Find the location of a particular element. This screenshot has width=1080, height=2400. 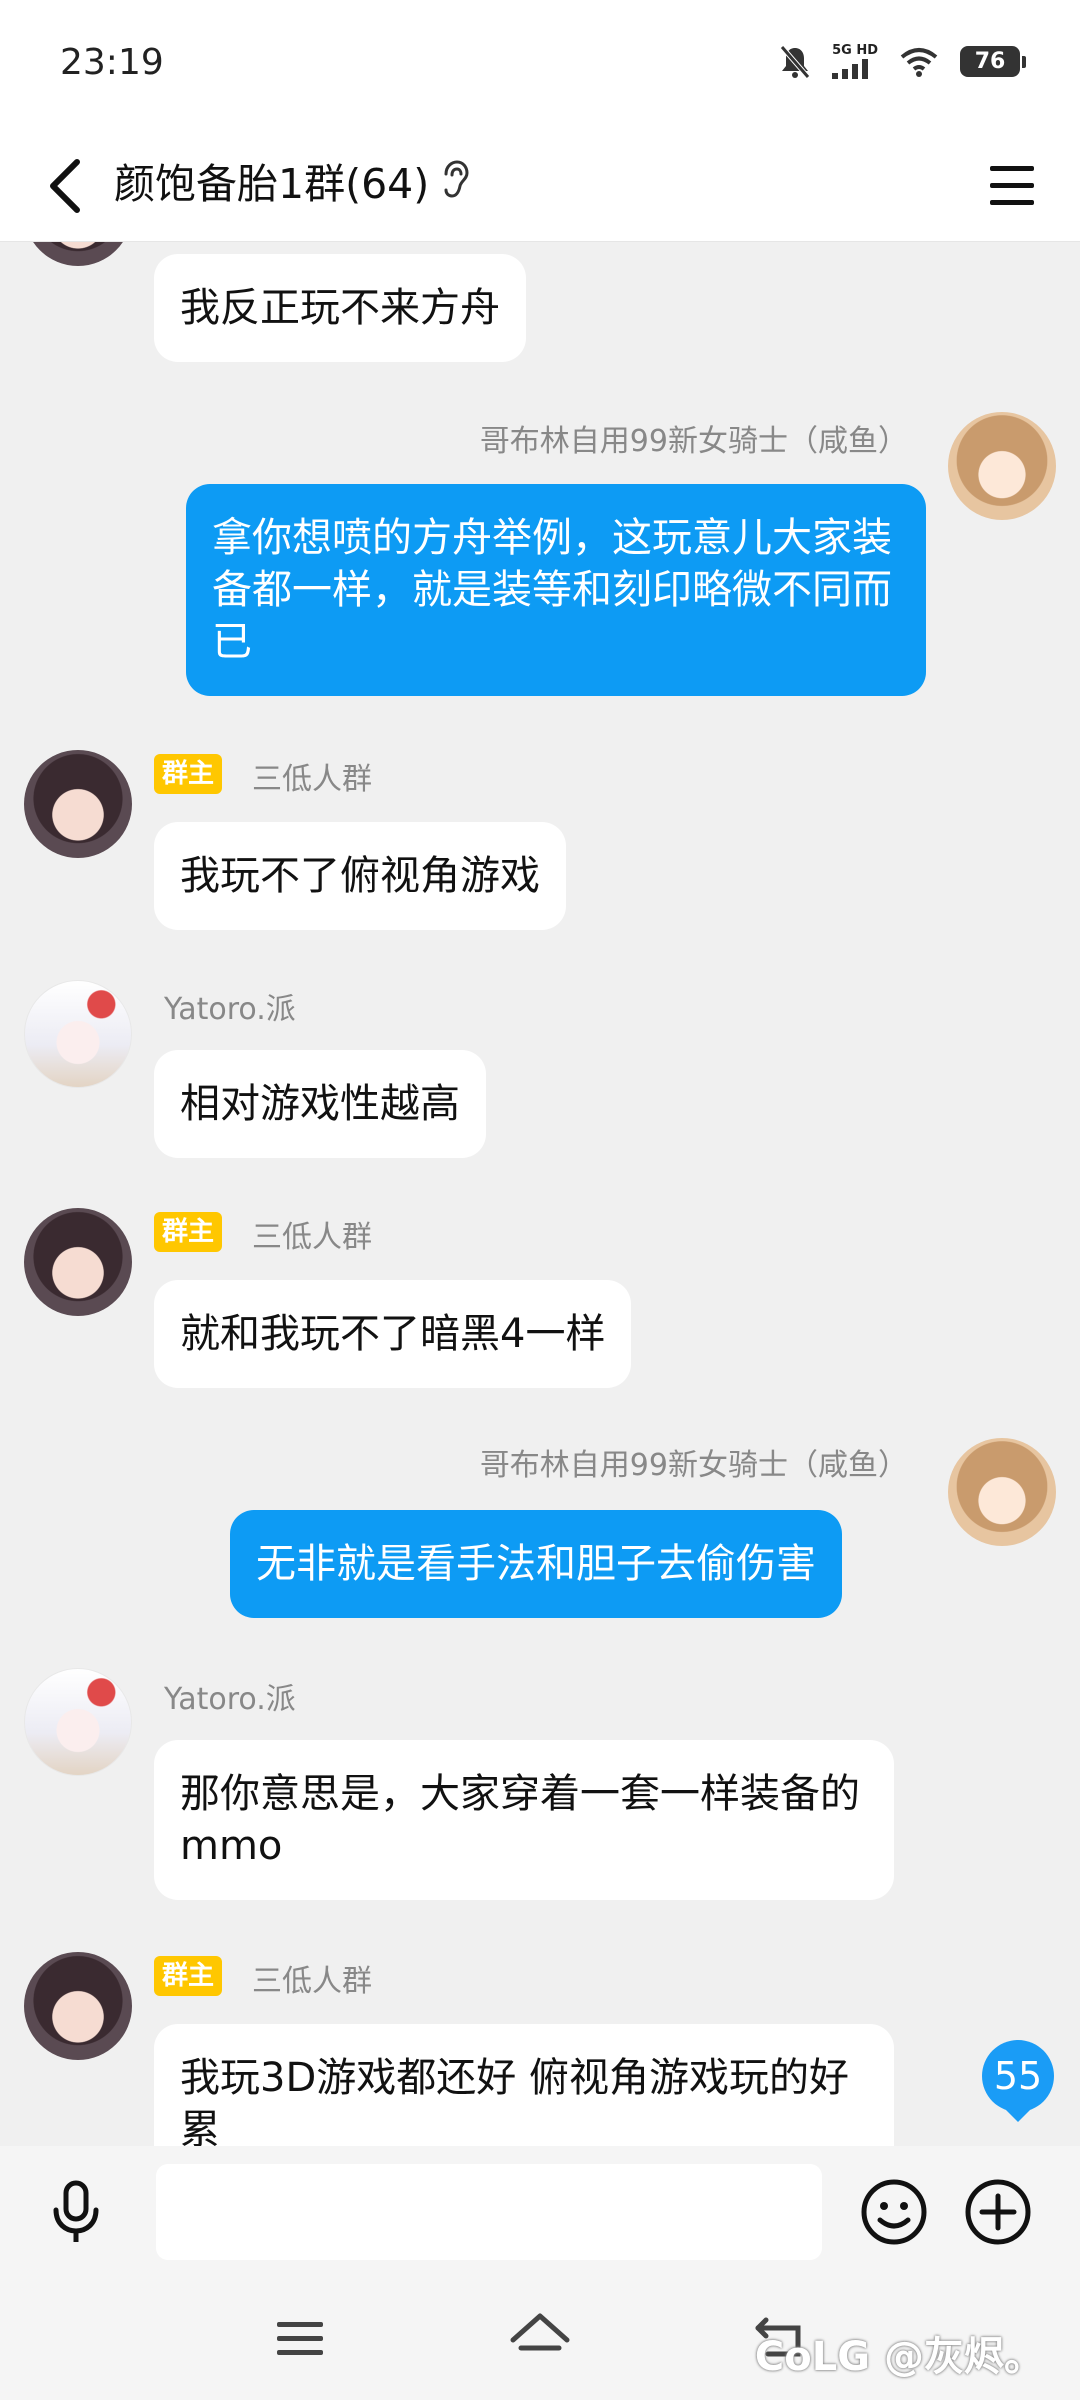

nav-menu-icon is located at coordinates (300, 2338).